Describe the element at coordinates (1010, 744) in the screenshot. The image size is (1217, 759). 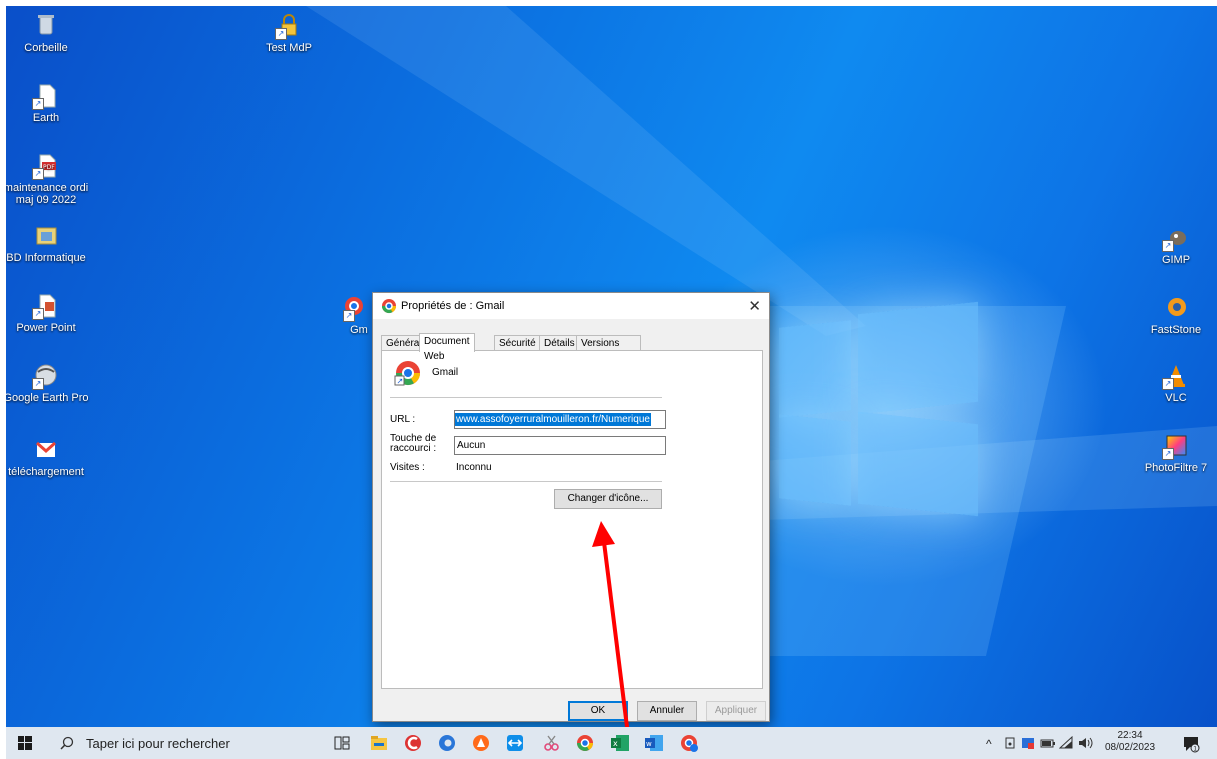
I see `usb-icon` at that location.